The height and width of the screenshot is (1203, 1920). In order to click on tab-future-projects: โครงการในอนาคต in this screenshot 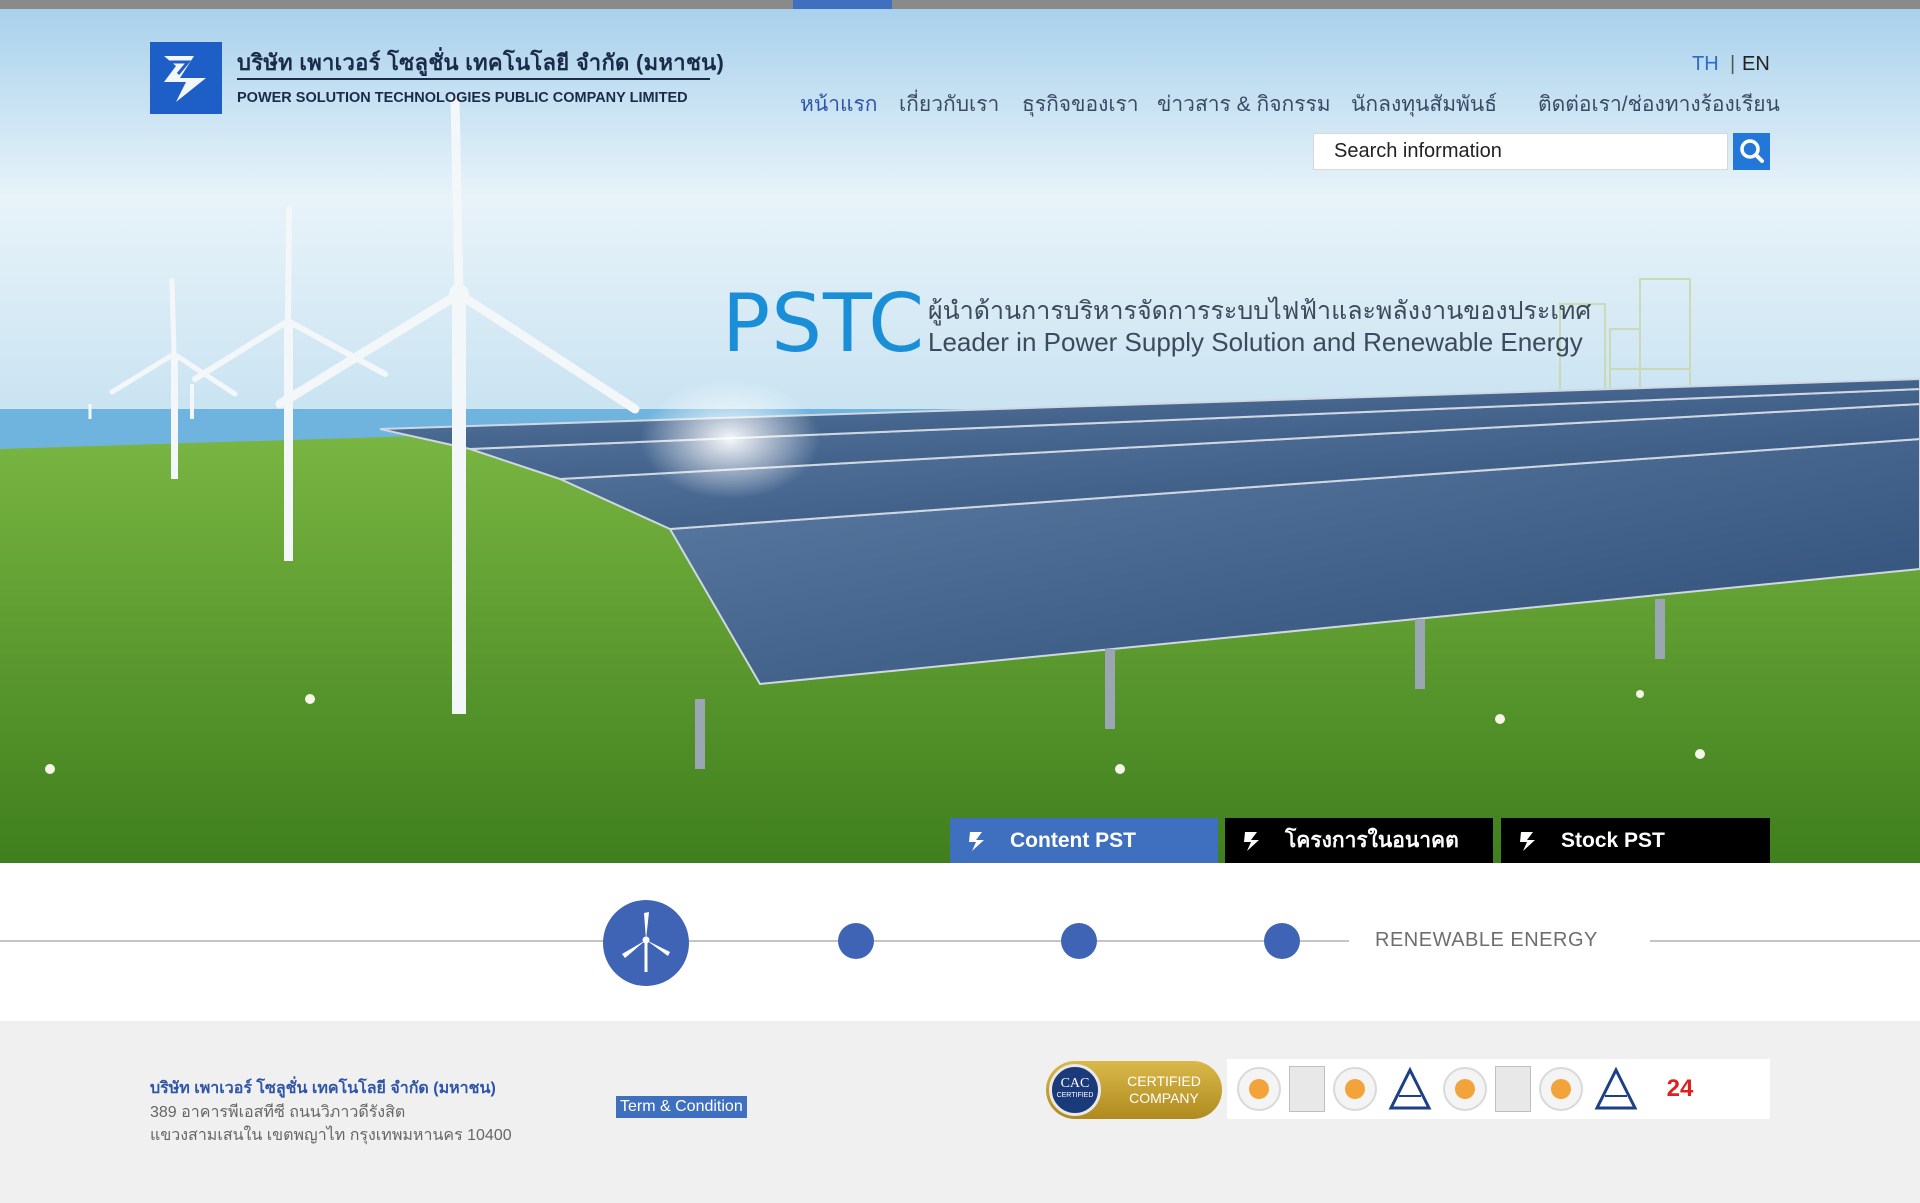, I will do `click(1359, 840)`.